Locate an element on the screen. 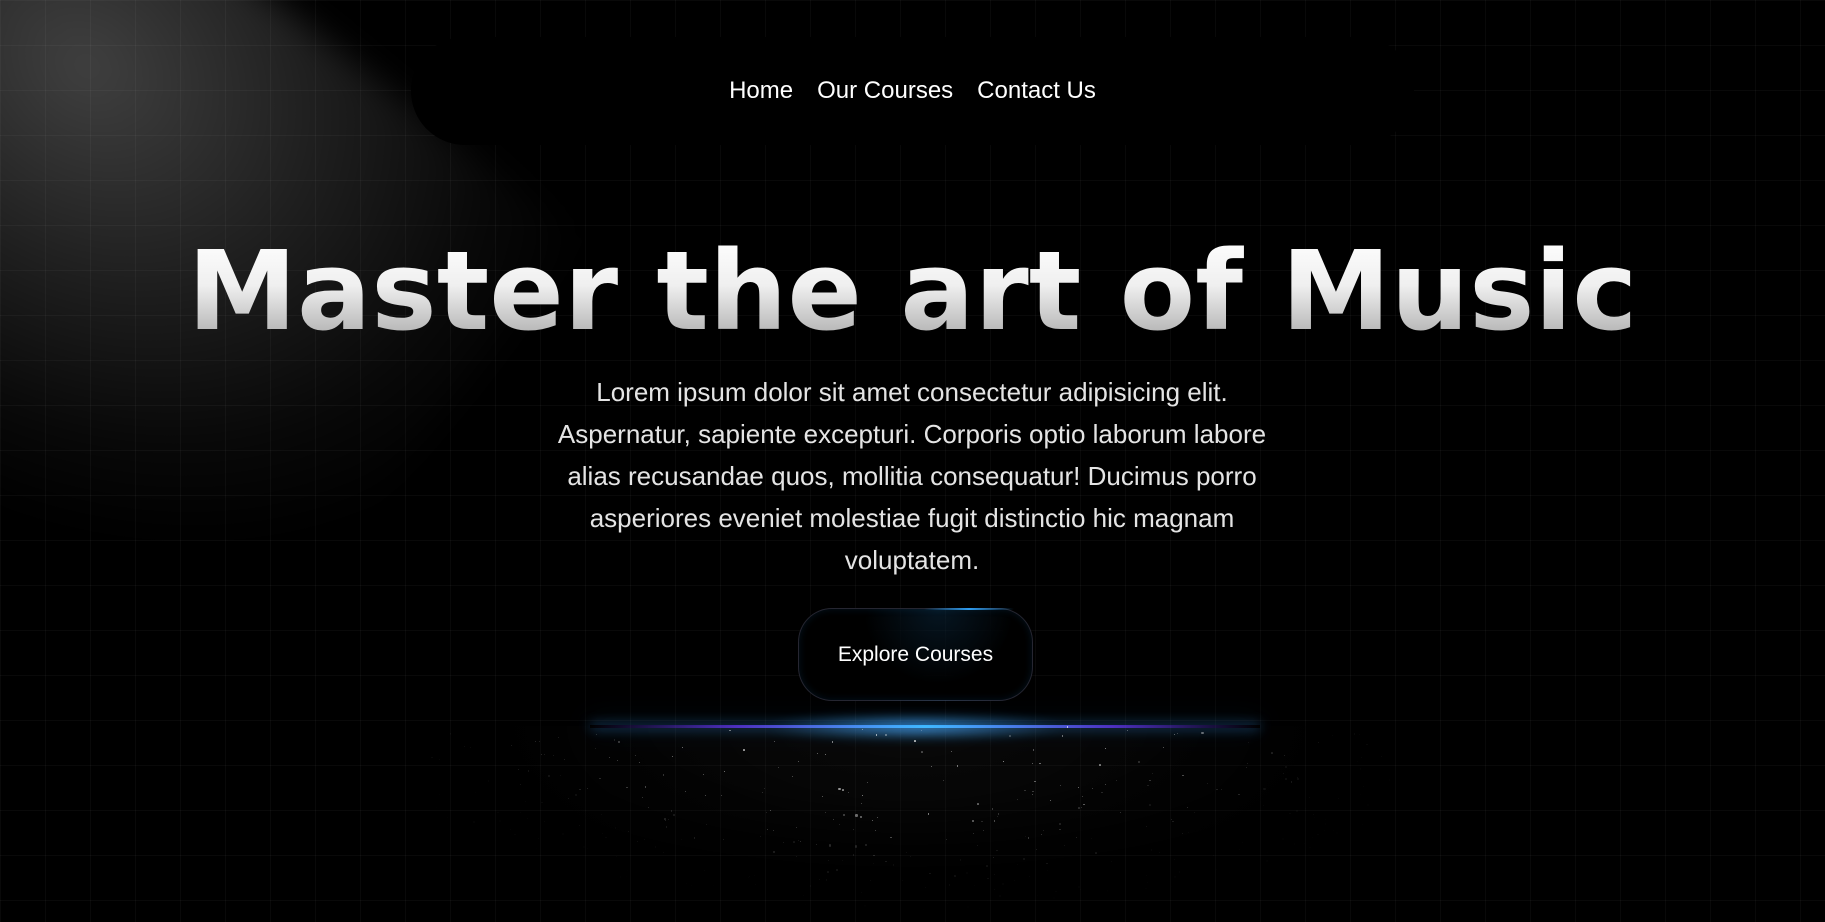 This screenshot has width=1825, height=922. nav-courses-link: Our Courses is located at coordinates (885, 91).